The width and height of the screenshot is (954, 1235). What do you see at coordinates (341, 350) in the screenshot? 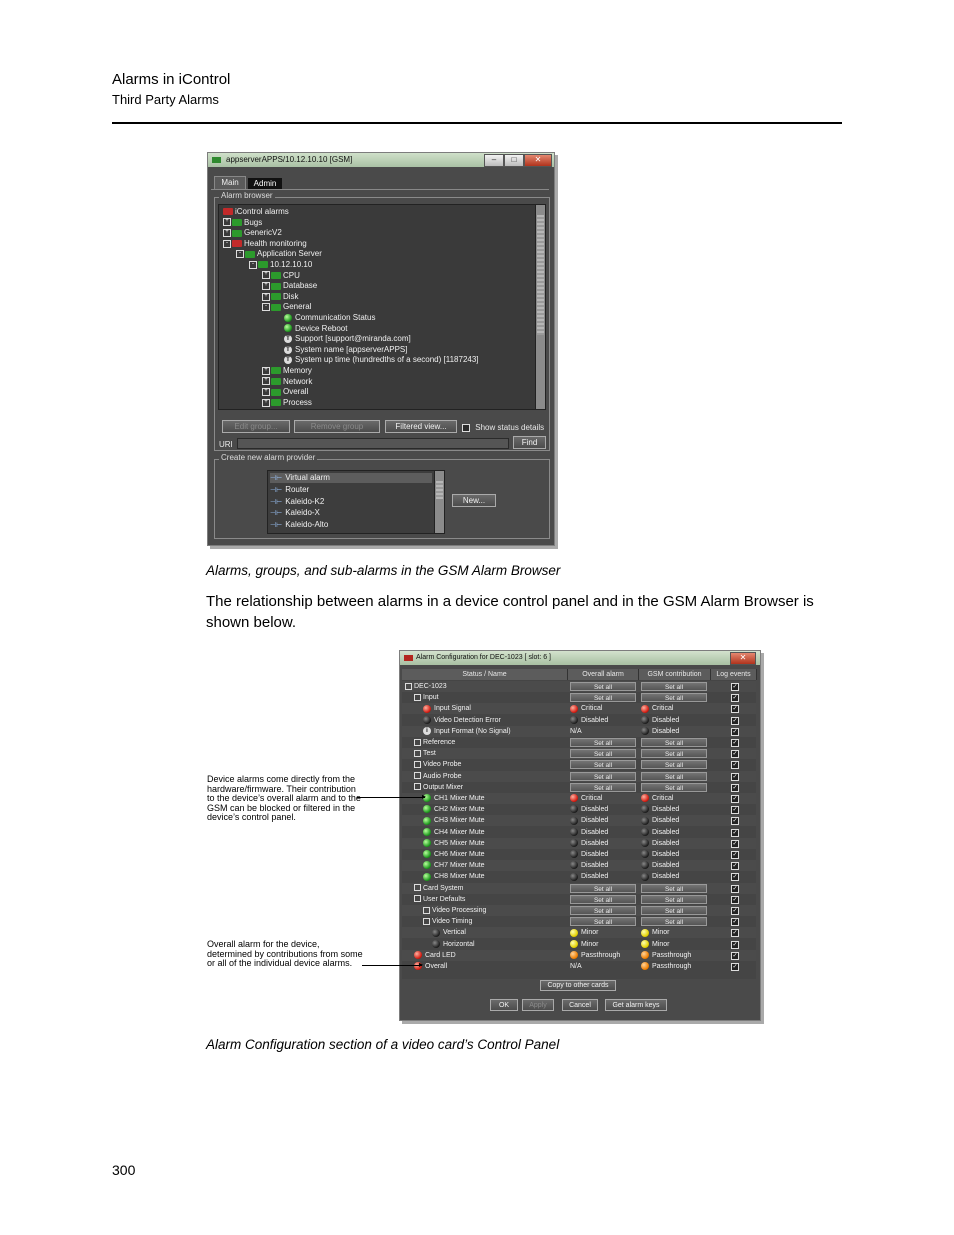
I see `tree-item: T System name [appserverAPPS]` at bounding box center [341, 350].